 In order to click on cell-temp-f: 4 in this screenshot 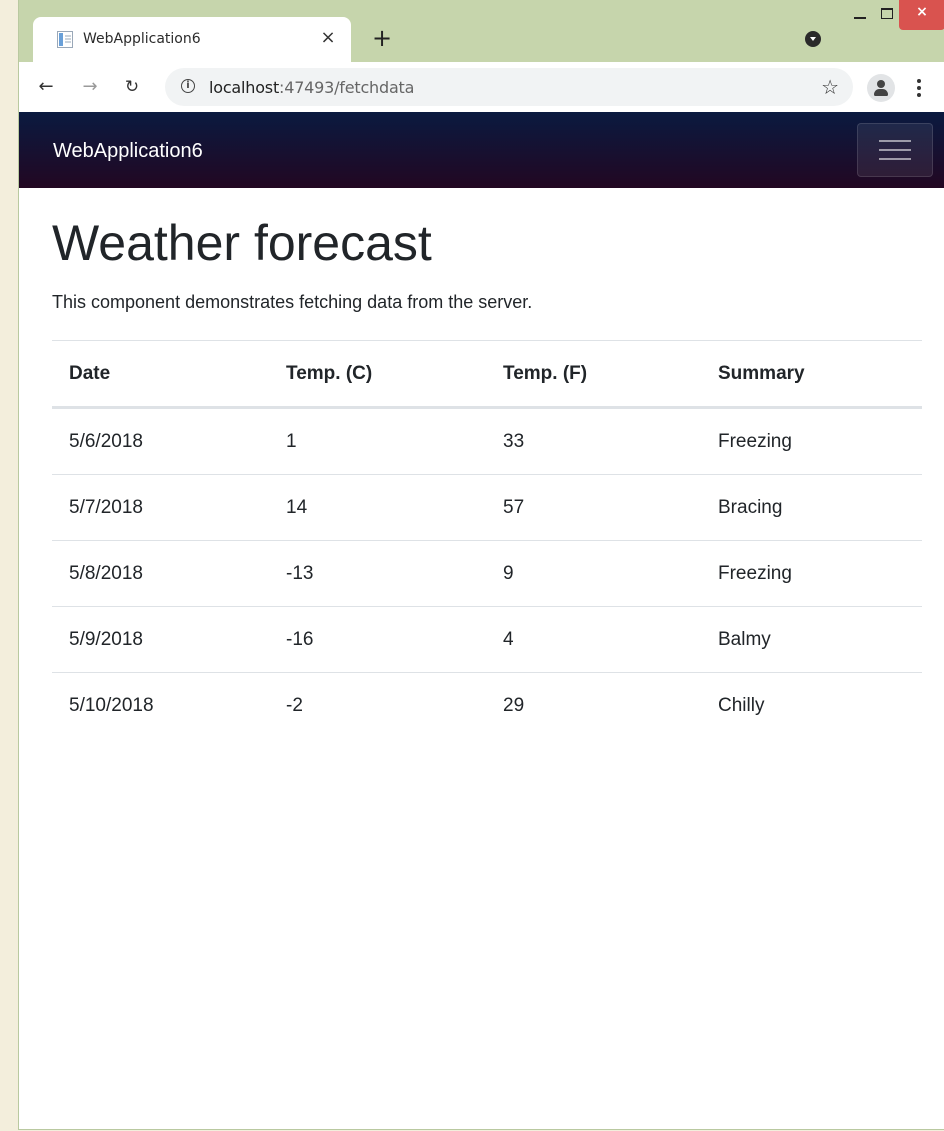, I will do `click(593, 639)`.